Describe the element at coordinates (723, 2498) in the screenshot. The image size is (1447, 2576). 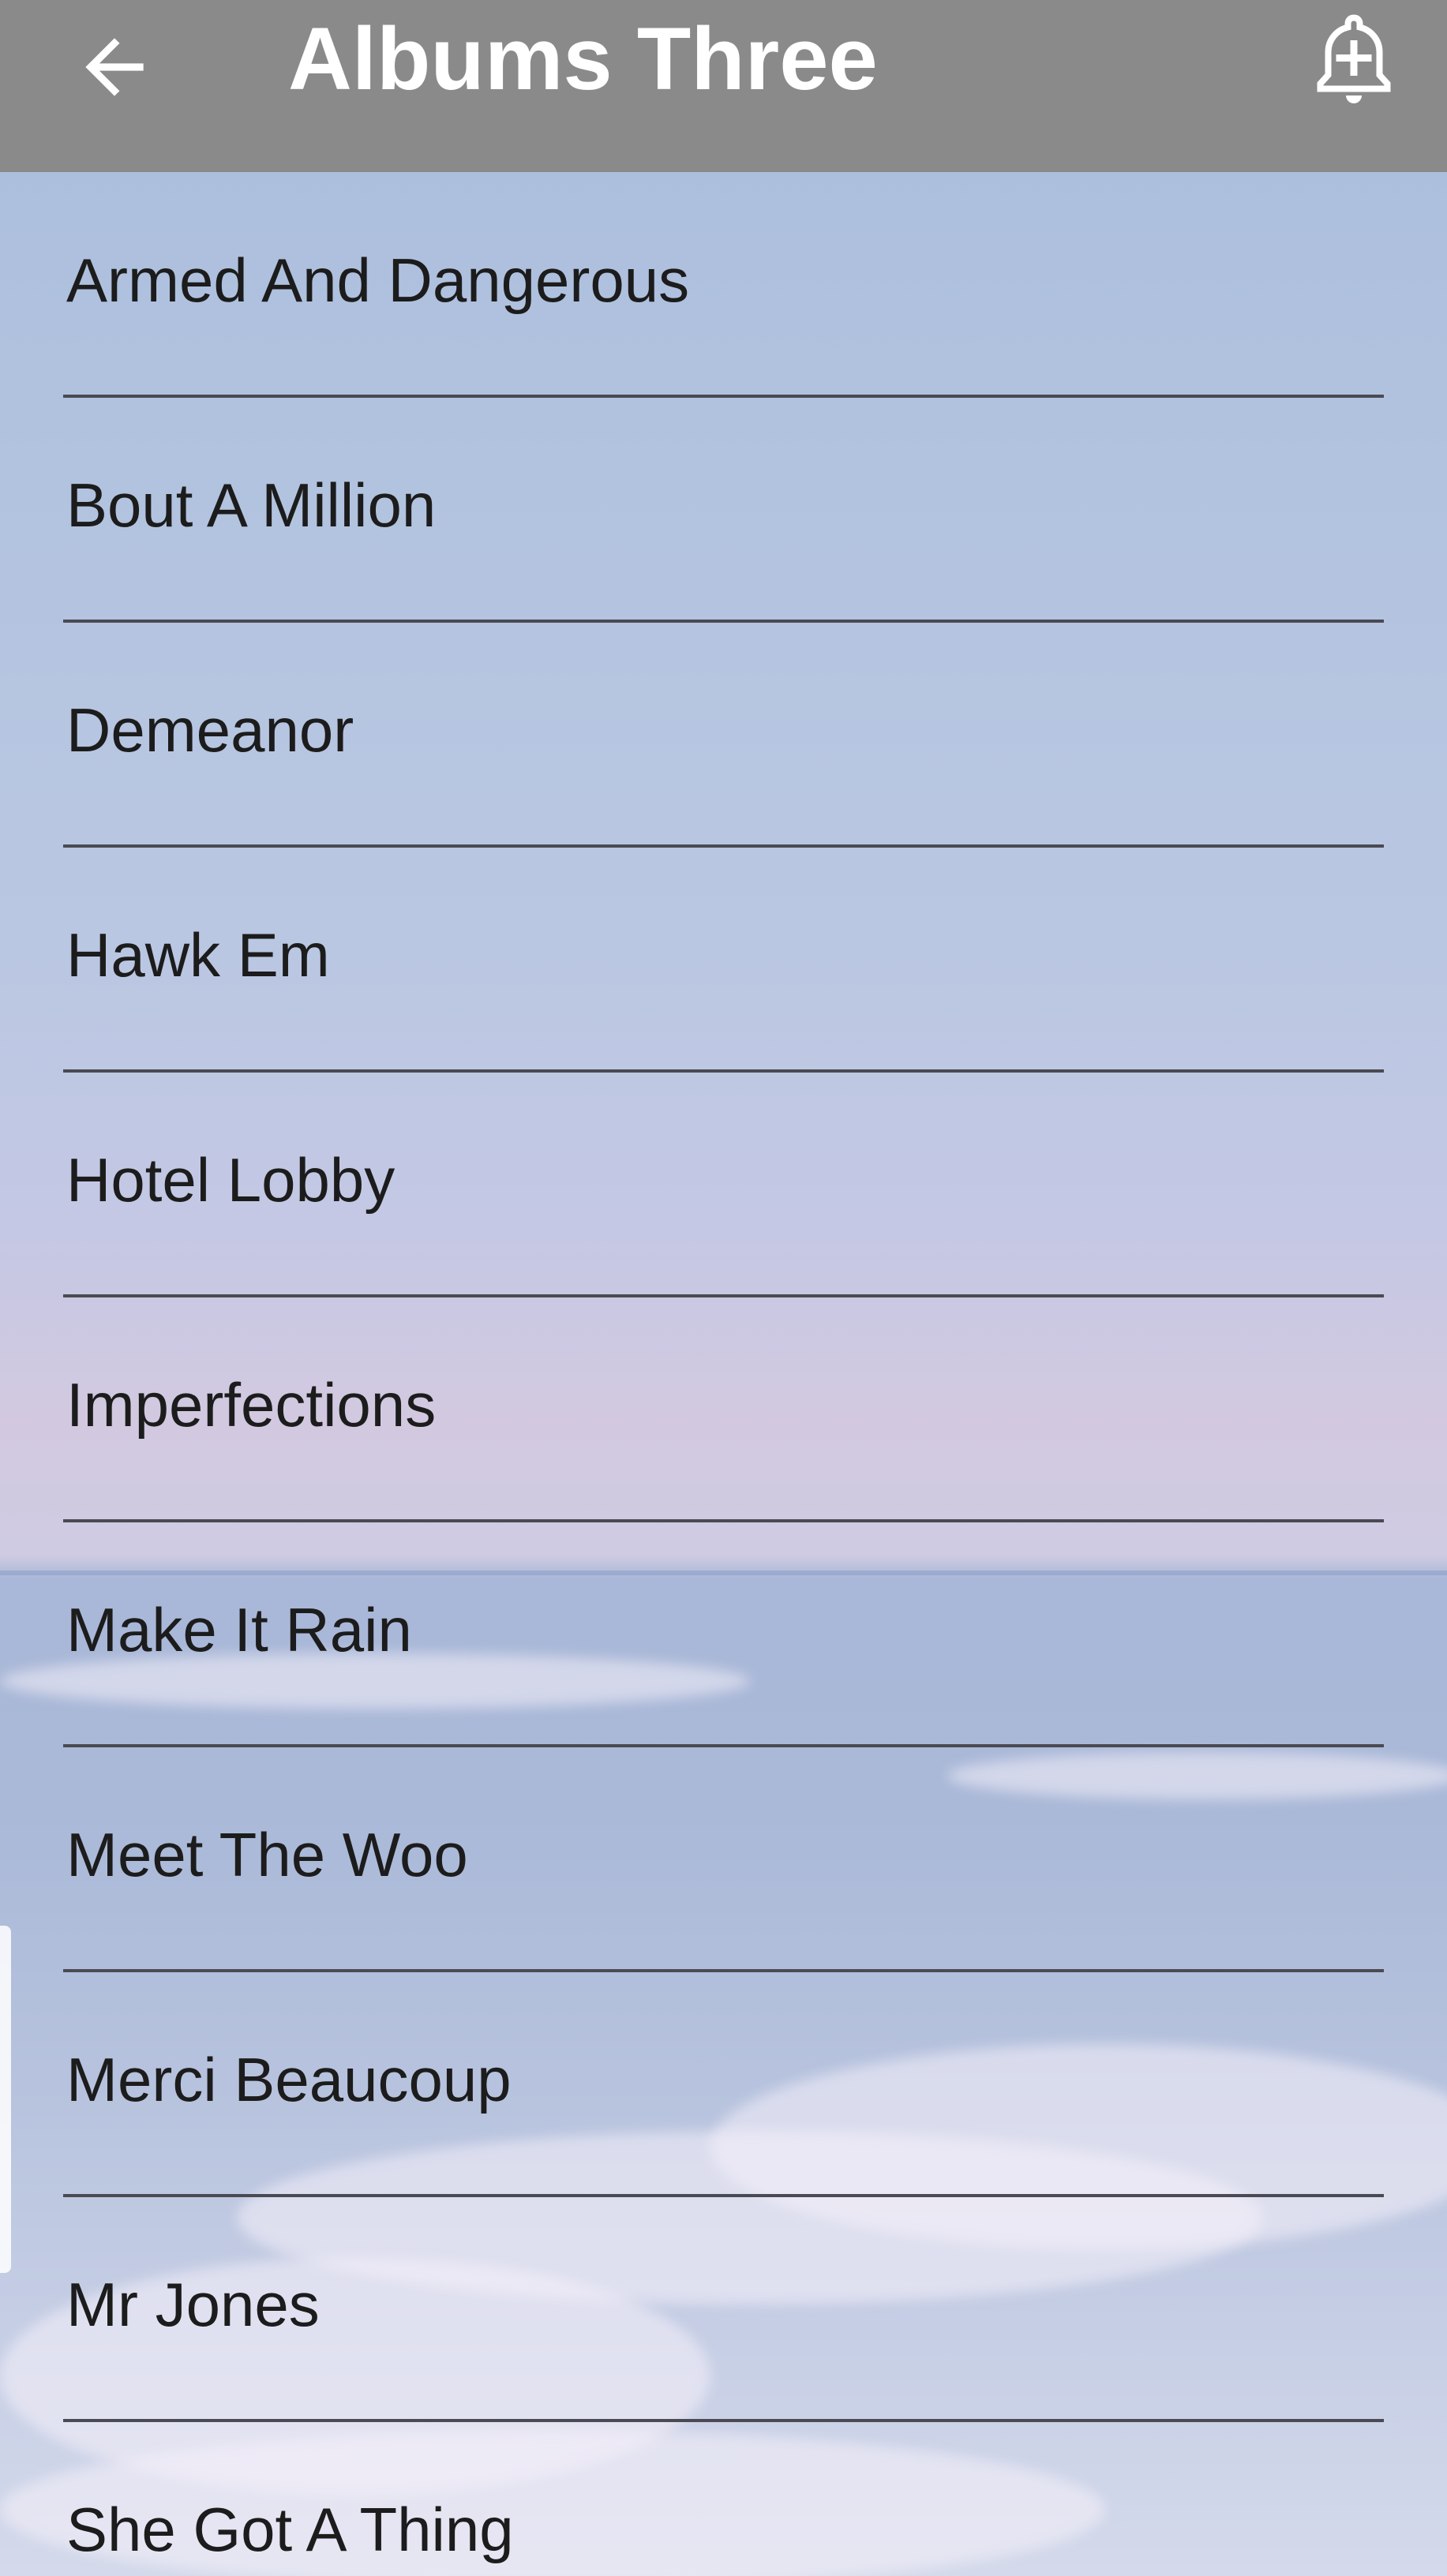
I see `list-item: She Got A Thing` at that location.